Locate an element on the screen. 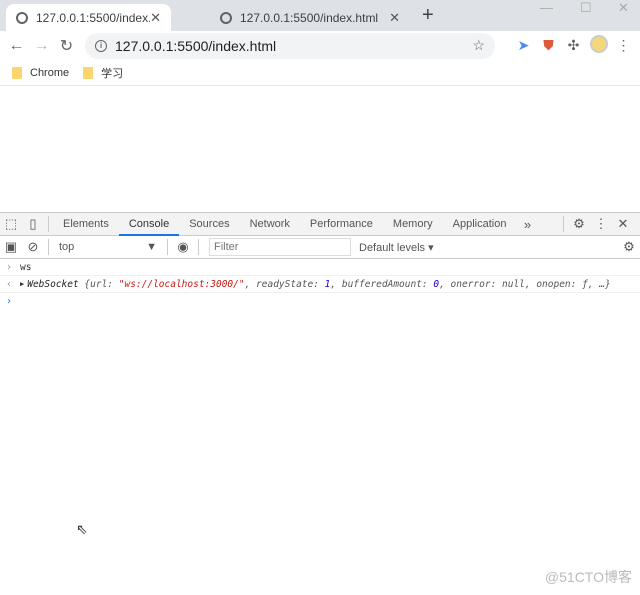 Image resolution: width=640 pixels, height=595 pixels. browser-tab-1: 127.0.0.1:5500/index.html ✕ is located at coordinates (88, 17).